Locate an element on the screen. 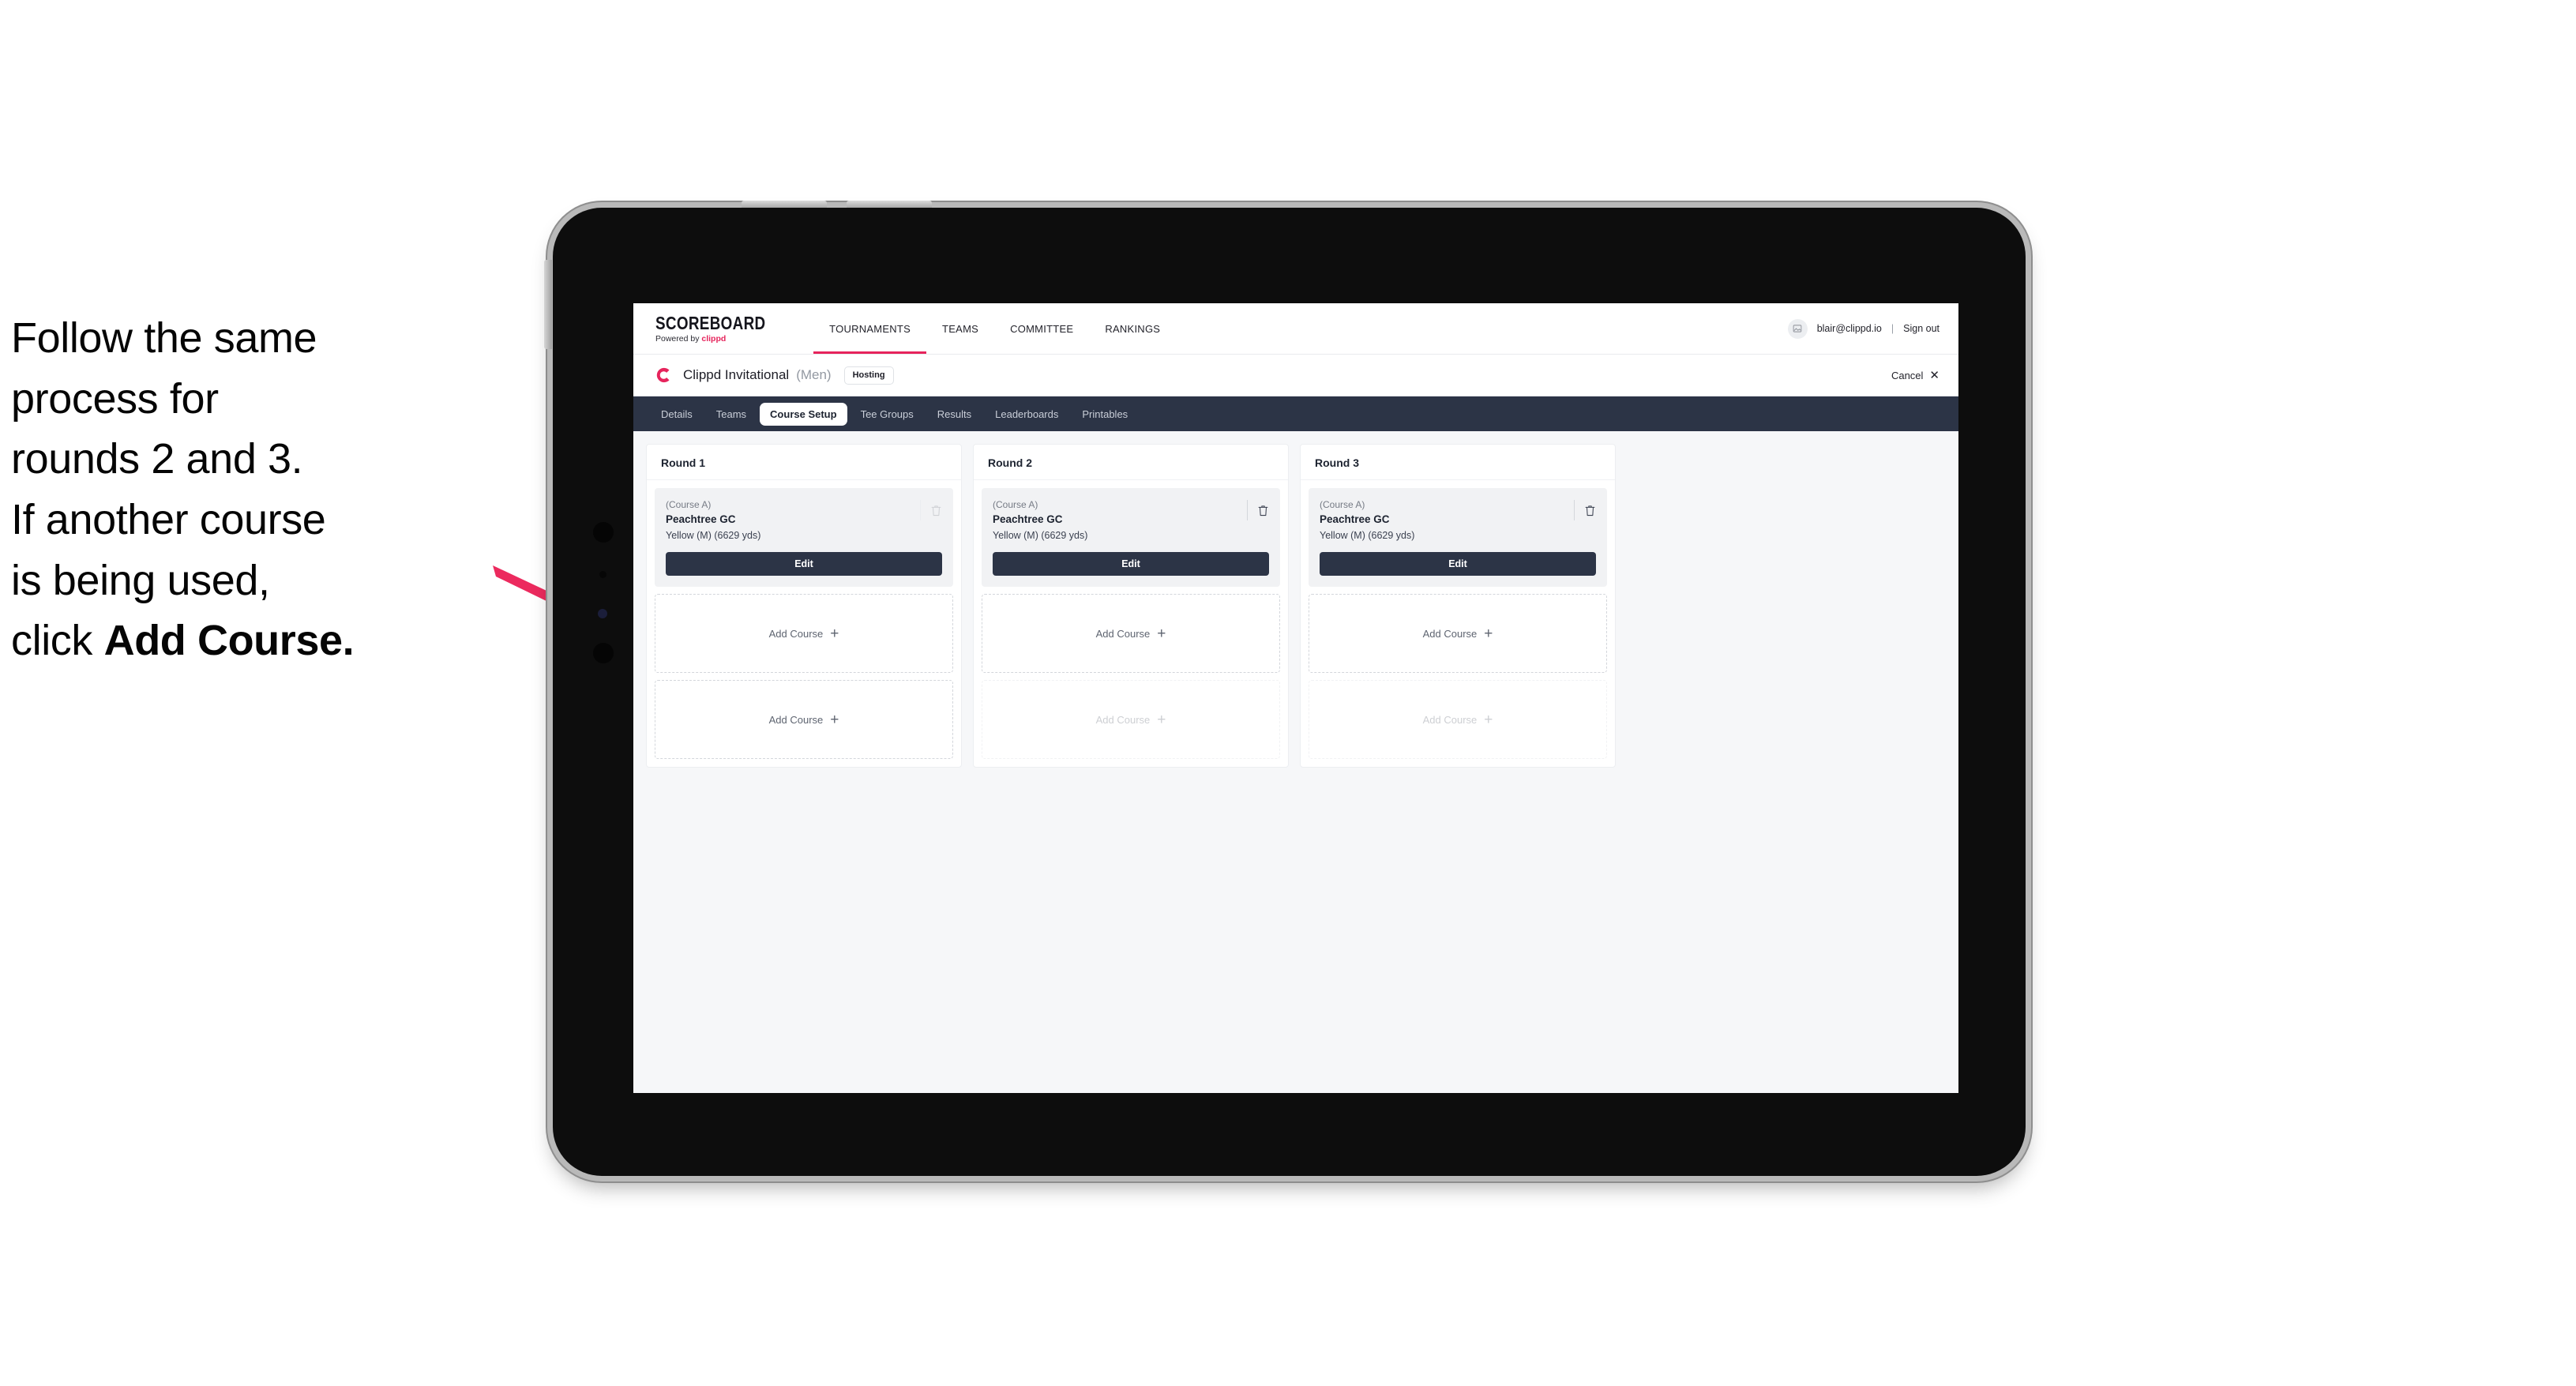 The width and height of the screenshot is (2576, 1386). add-course-card-round-3-slot-1: Add Course + is located at coordinates (1458, 634).